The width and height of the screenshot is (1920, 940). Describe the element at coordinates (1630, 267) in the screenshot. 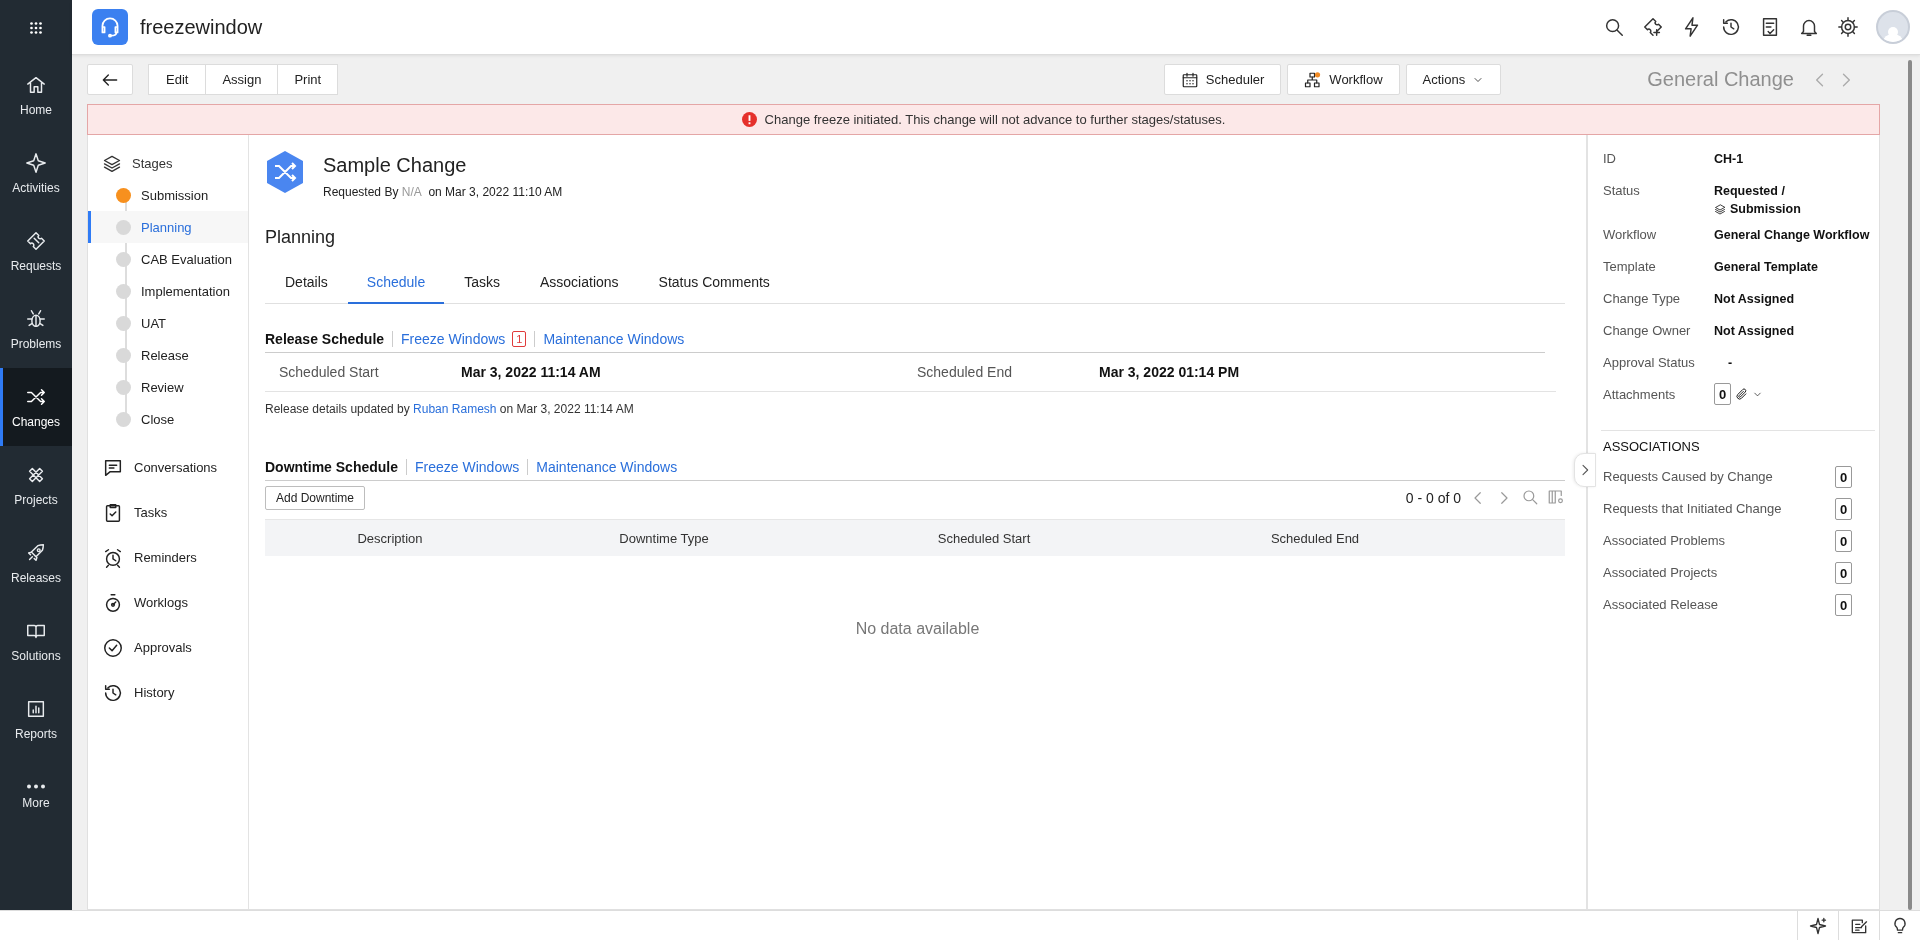

I see `field-label: Template` at that location.